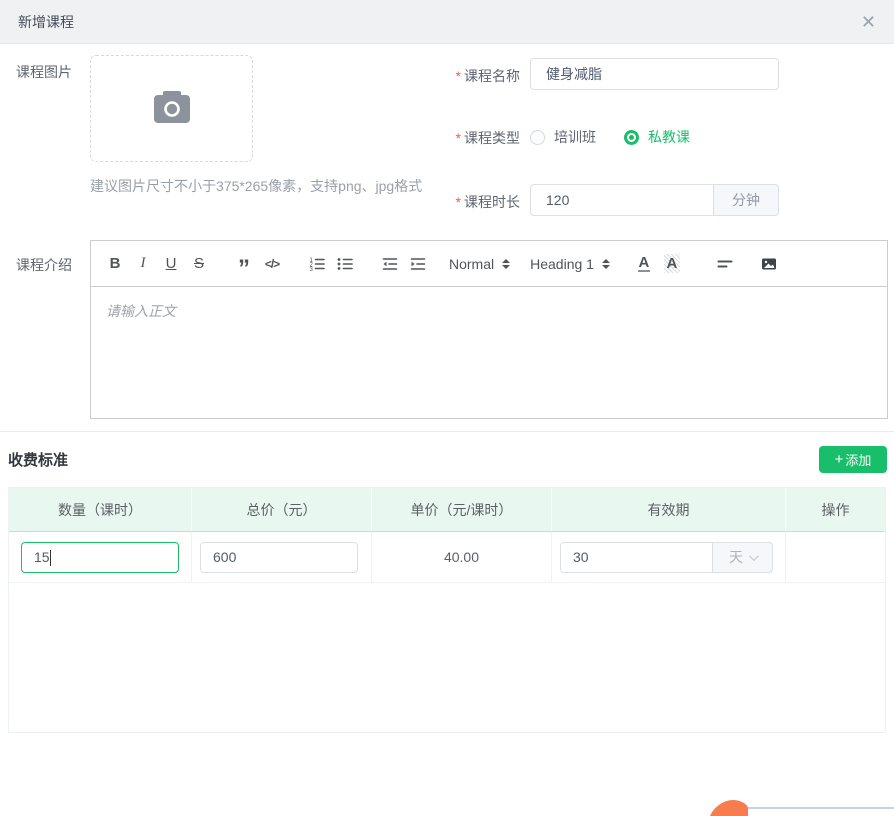 The height and width of the screenshot is (816, 894). I want to click on validity-input, so click(636, 557).